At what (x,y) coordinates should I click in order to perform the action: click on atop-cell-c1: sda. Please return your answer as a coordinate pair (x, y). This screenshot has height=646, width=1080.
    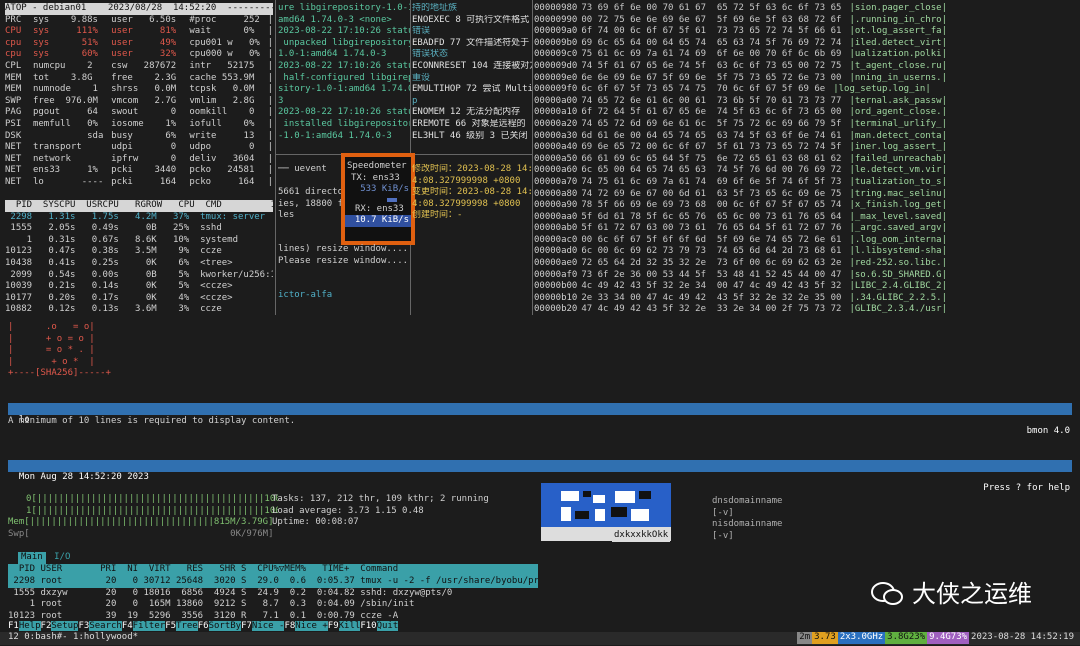
    Looking at the image, I should click on (68, 135).